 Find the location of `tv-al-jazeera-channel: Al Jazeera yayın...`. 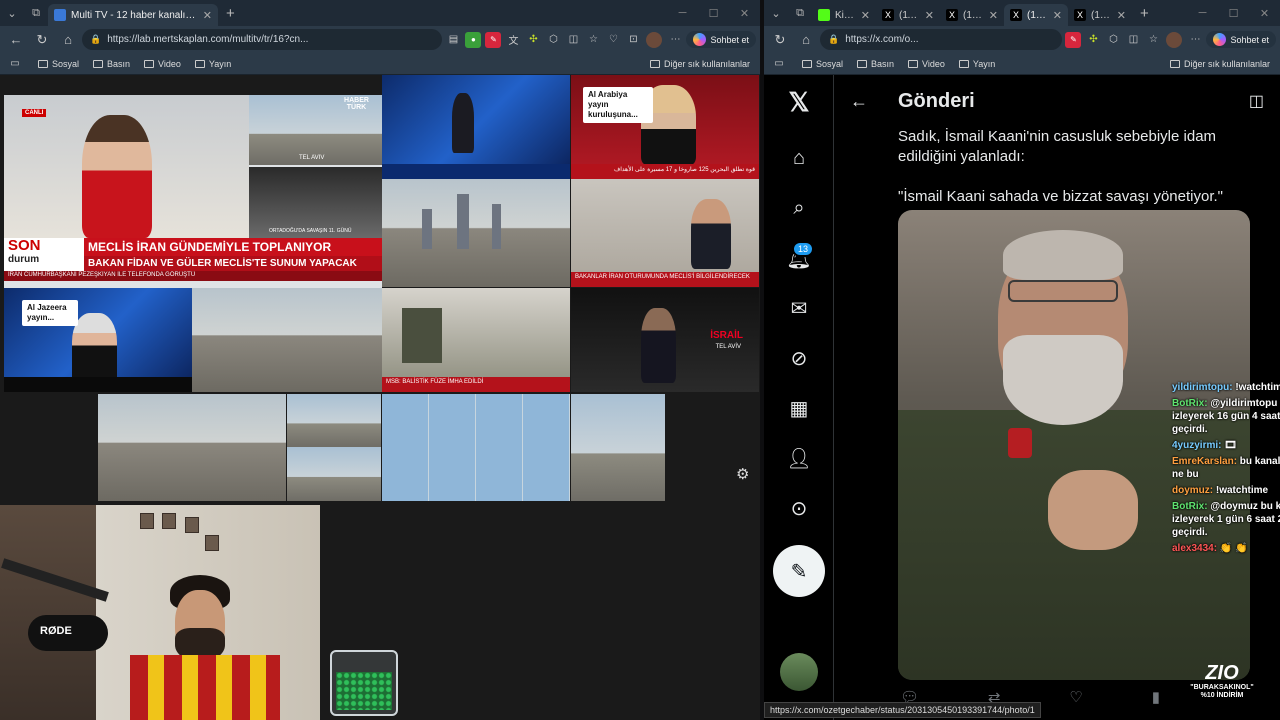

tv-al-jazeera-channel: Al Jazeera yayın... is located at coordinates (98, 340).